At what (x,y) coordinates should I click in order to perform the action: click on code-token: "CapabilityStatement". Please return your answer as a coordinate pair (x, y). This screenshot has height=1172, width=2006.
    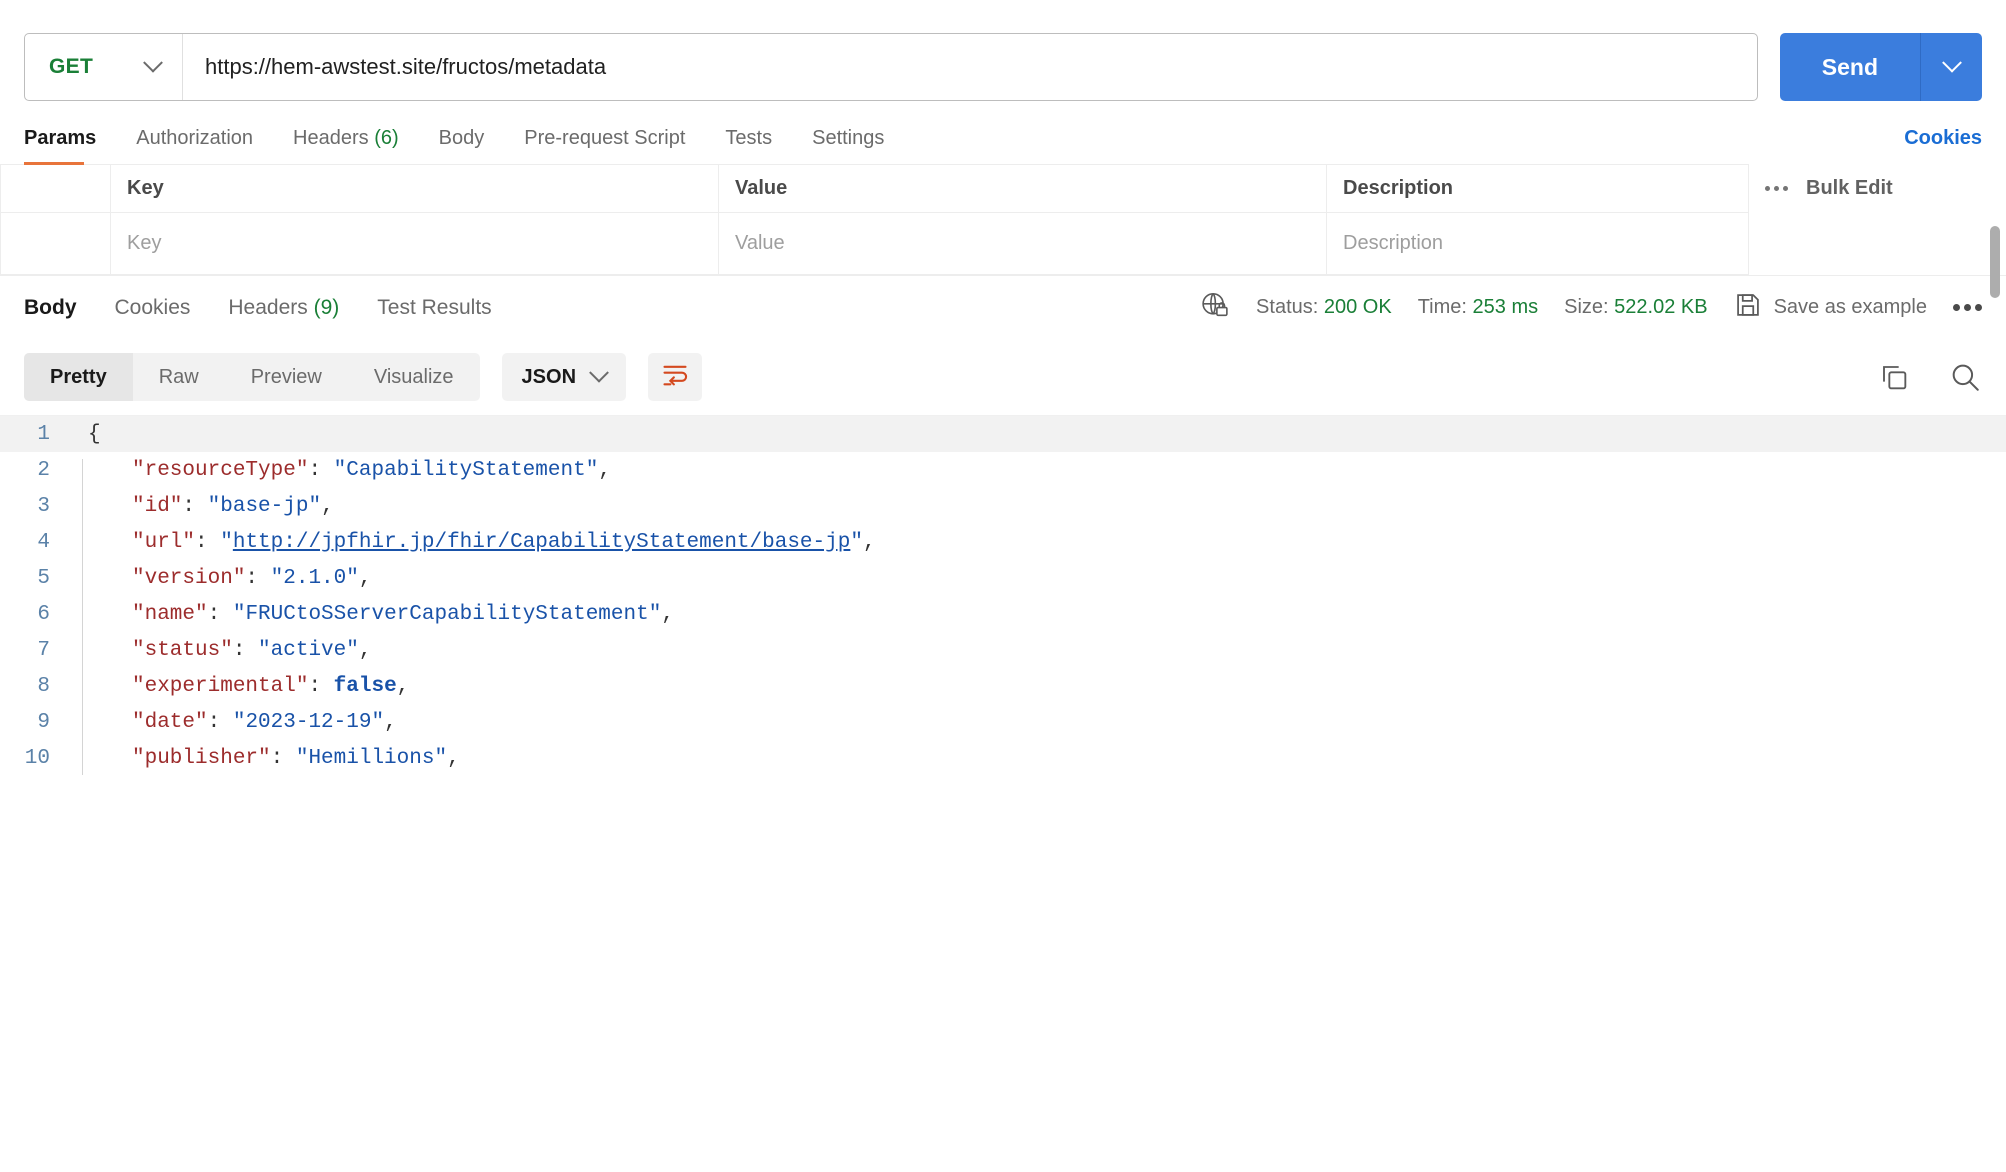
    Looking at the image, I should click on (466, 470).